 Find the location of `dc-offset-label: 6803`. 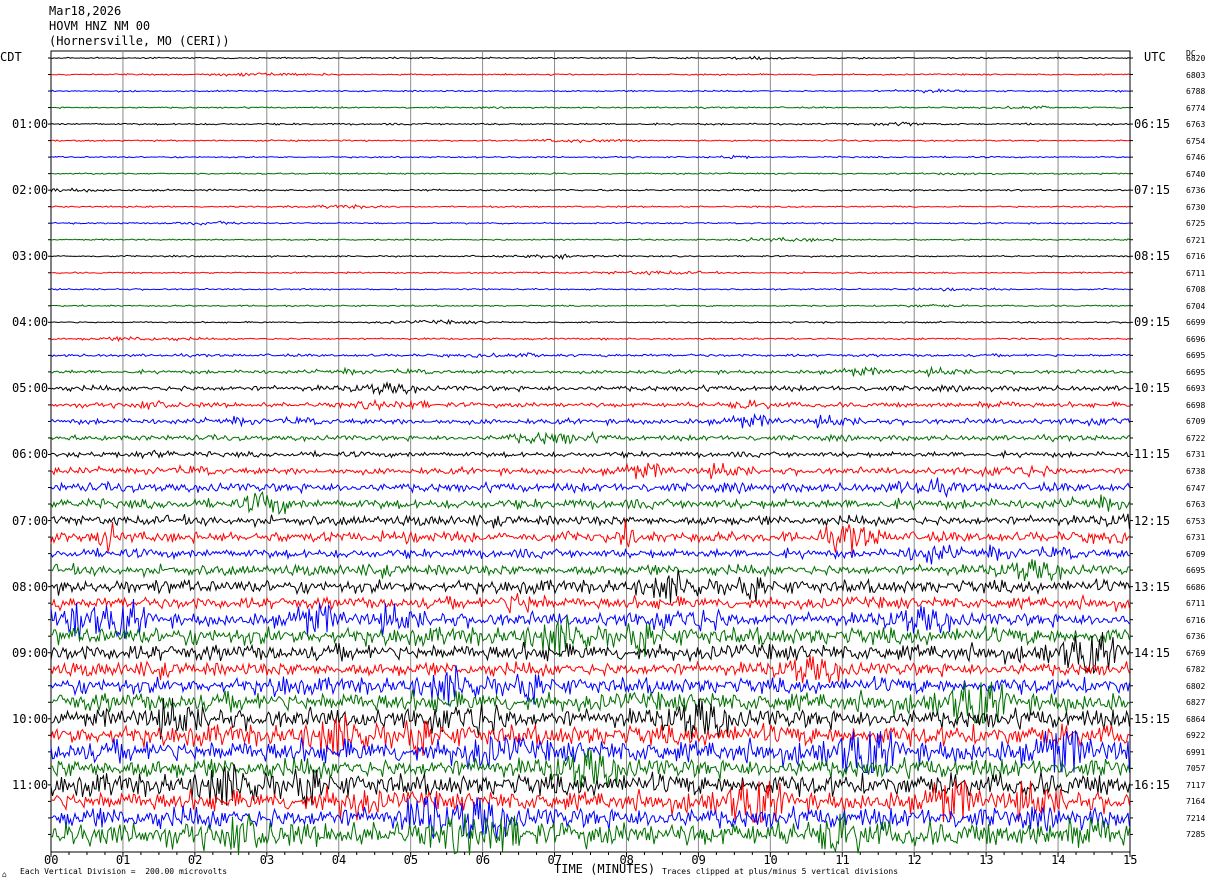

dc-offset-label: 6803 is located at coordinates (1196, 75).